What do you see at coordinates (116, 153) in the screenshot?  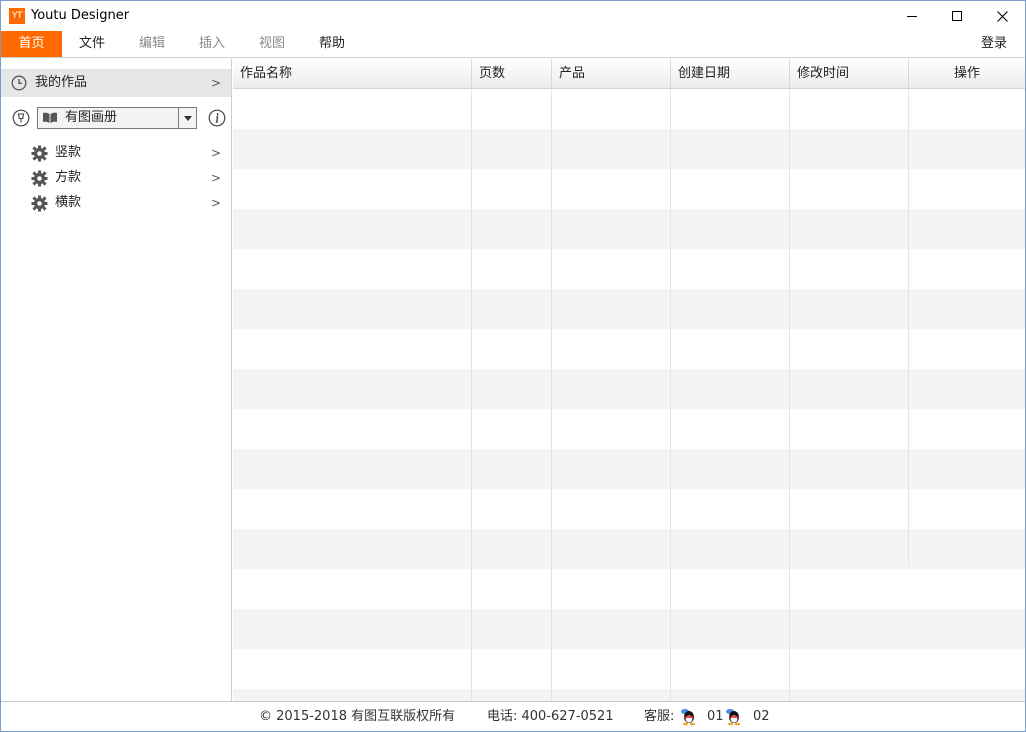 I see `sidebar-item-vertical: 竖款 >` at bounding box center [116, 153].